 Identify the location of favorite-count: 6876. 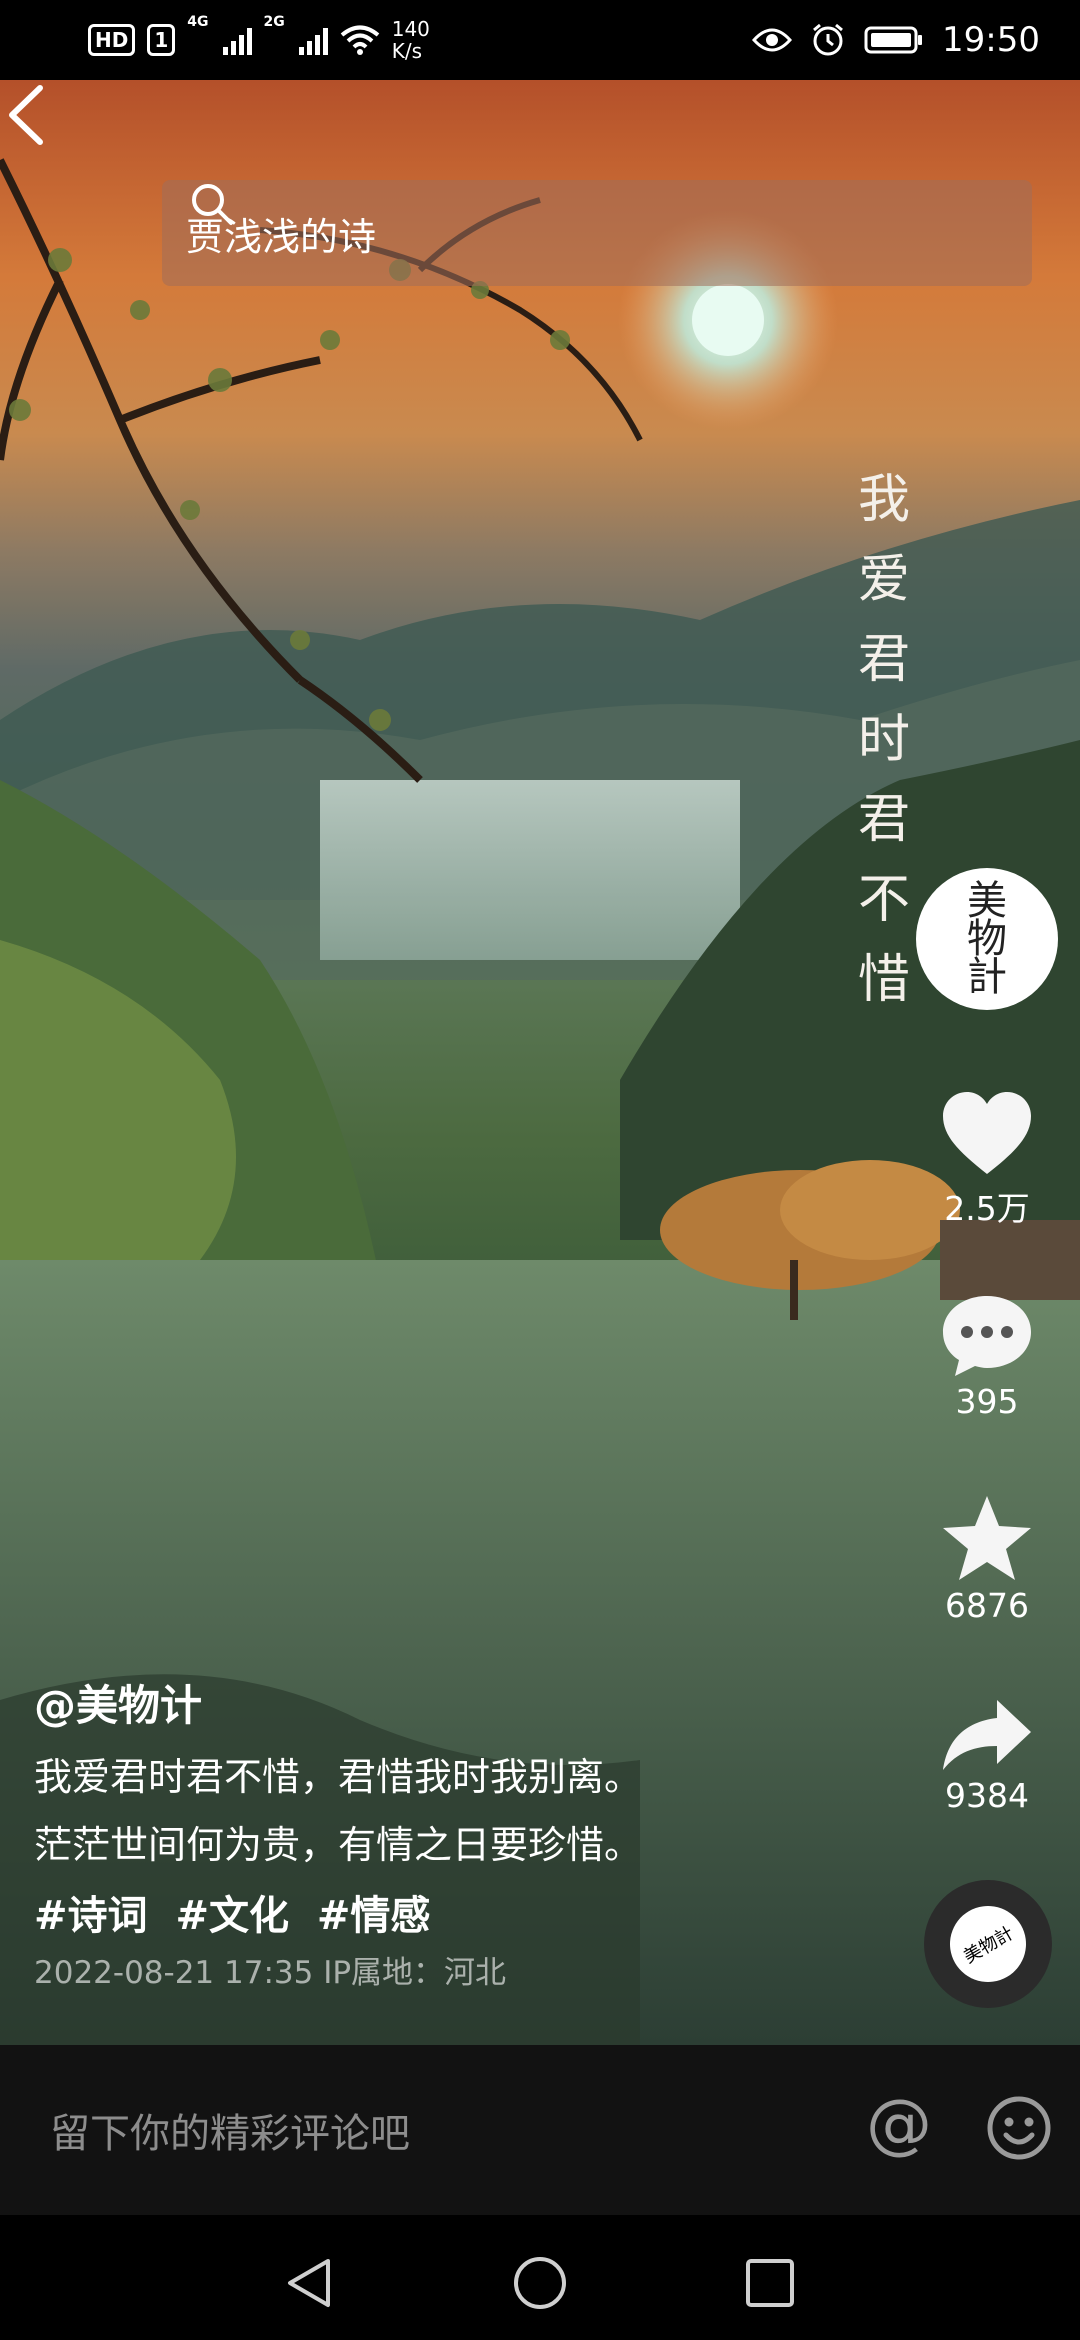
(987, 1605).